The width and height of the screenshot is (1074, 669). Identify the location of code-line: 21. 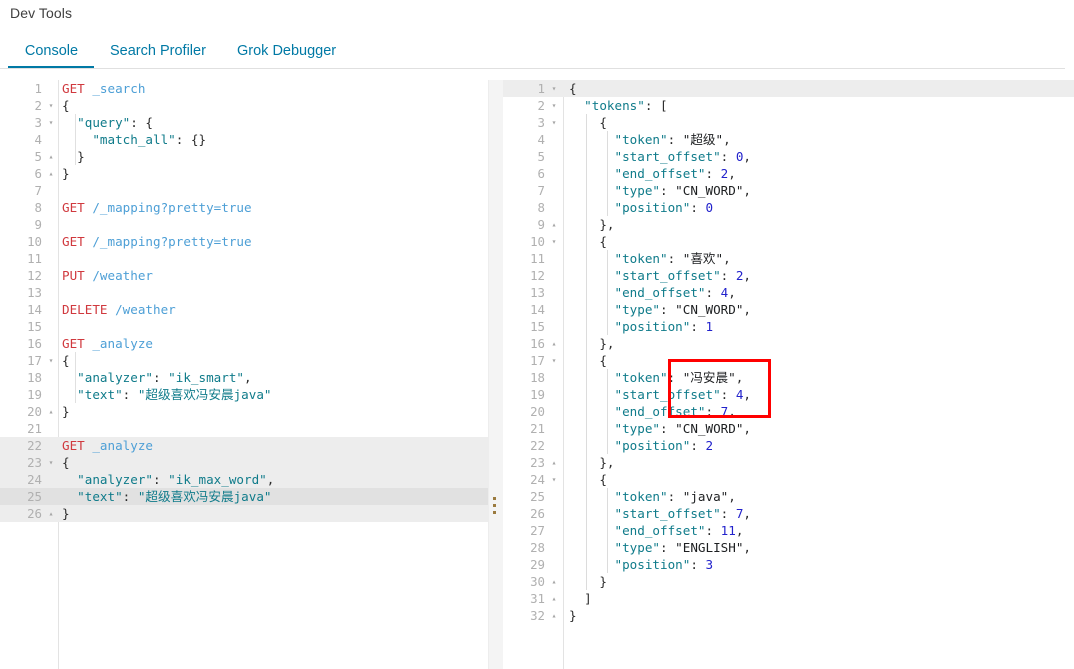
(244, 428).